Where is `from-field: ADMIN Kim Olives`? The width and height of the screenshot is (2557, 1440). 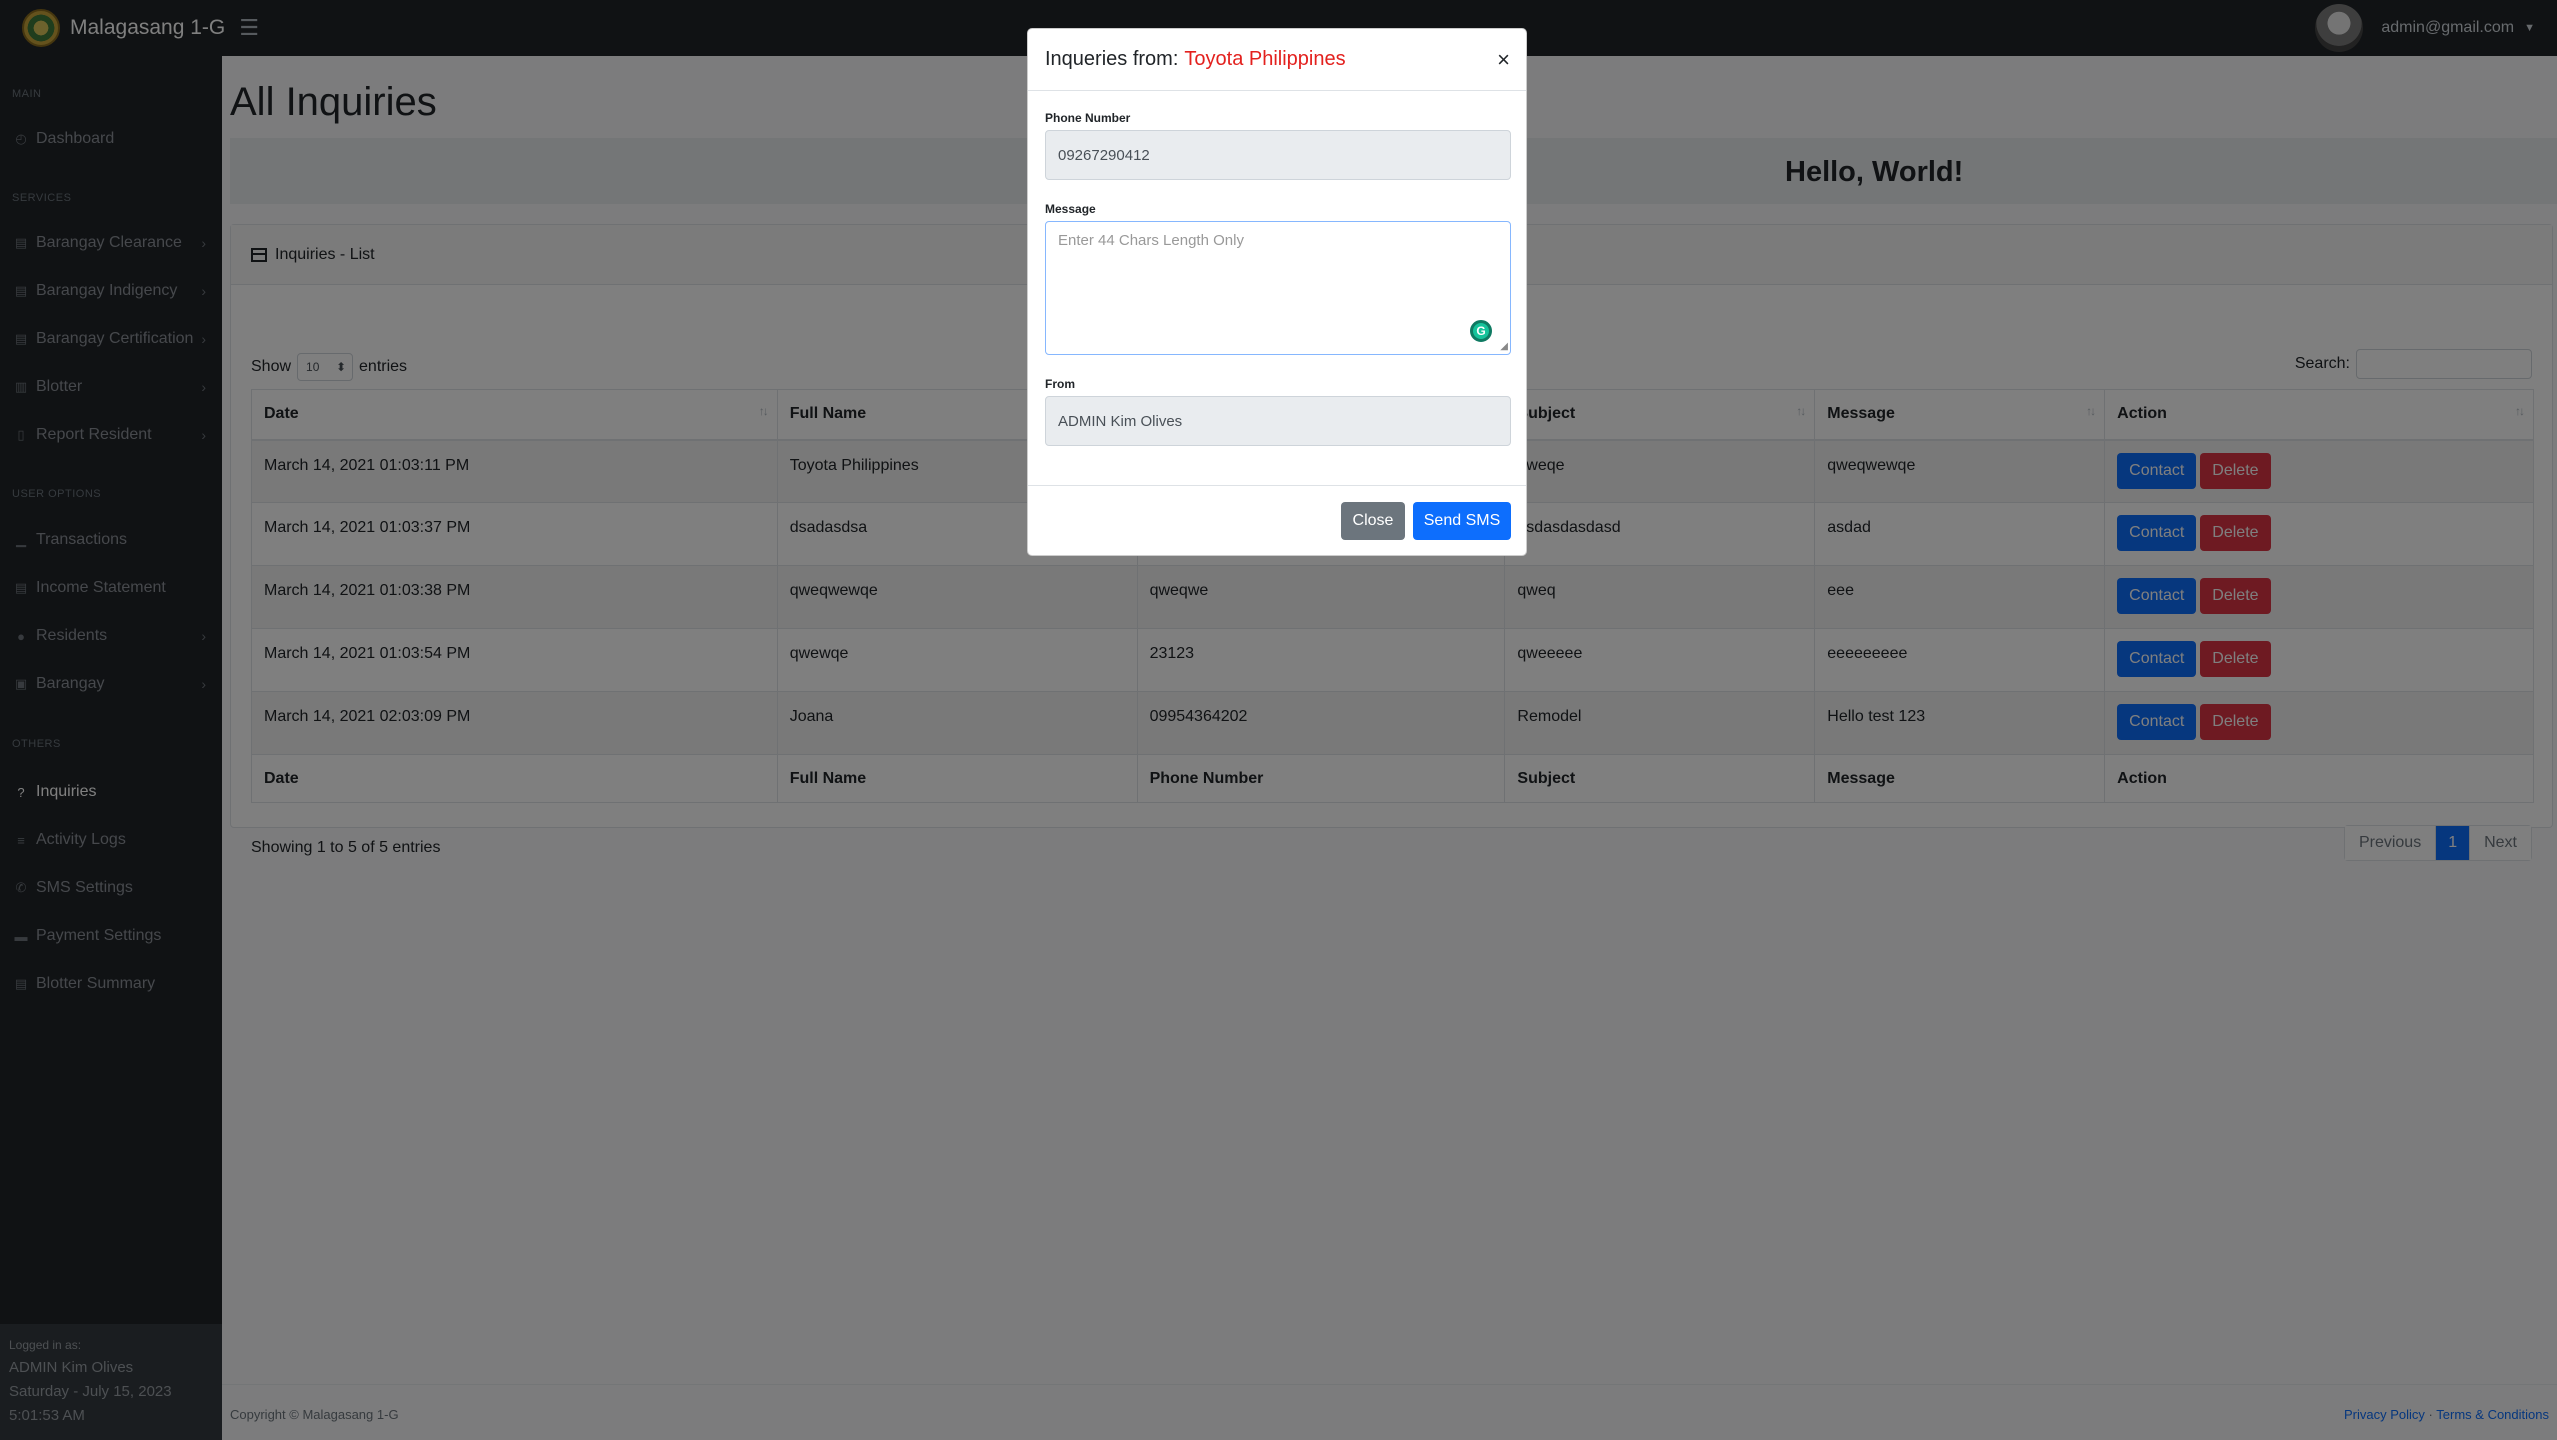 from-field: ADMIN Kim Olives is located at coordinates (1278, 421).